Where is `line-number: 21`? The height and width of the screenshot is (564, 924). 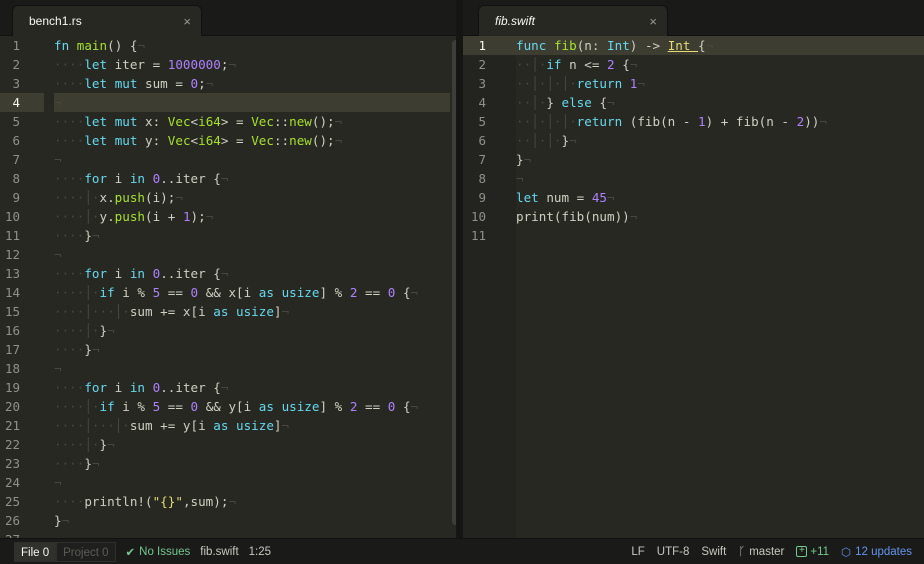 line-number: 21 is located at coordinates (22, 425).